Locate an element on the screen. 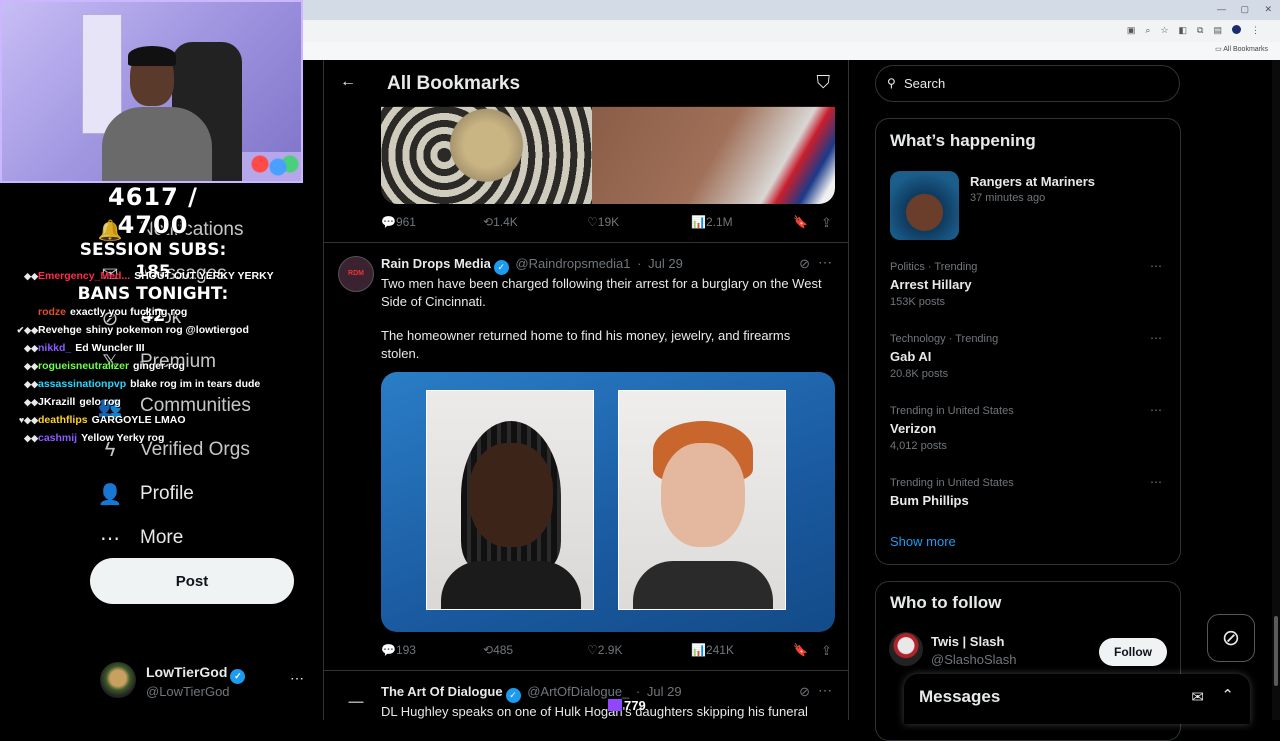 This screenshot has height=741, width=1280. chat-badges: ✔◆◆ is located at coordinates (27, 330).